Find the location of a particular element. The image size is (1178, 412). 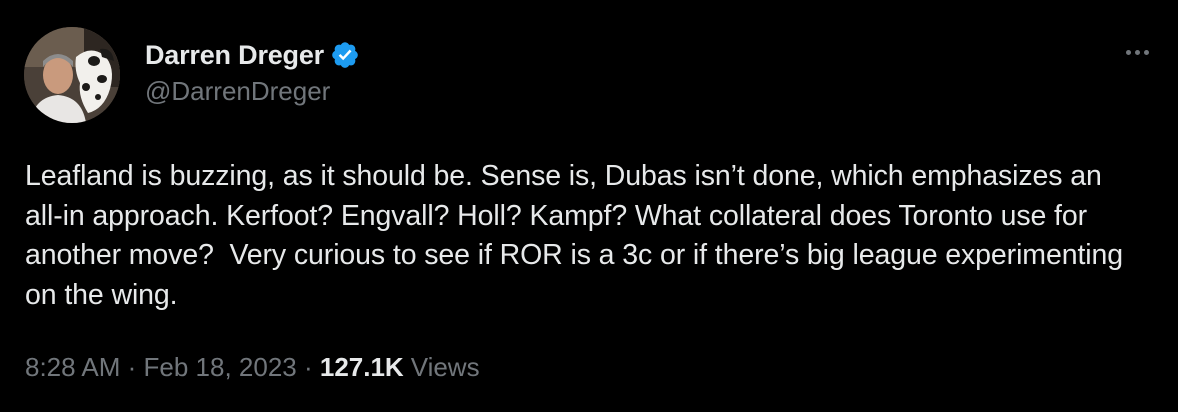

display-name: Darren Dreger is located at coordinates (234, 55).